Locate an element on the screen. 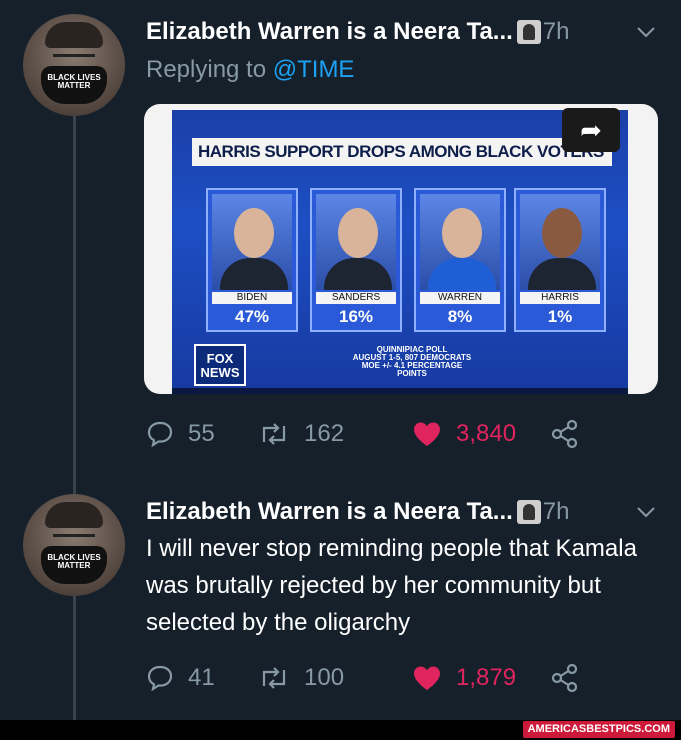  candidate-percent: 16% is located at coordinates (356, 316).